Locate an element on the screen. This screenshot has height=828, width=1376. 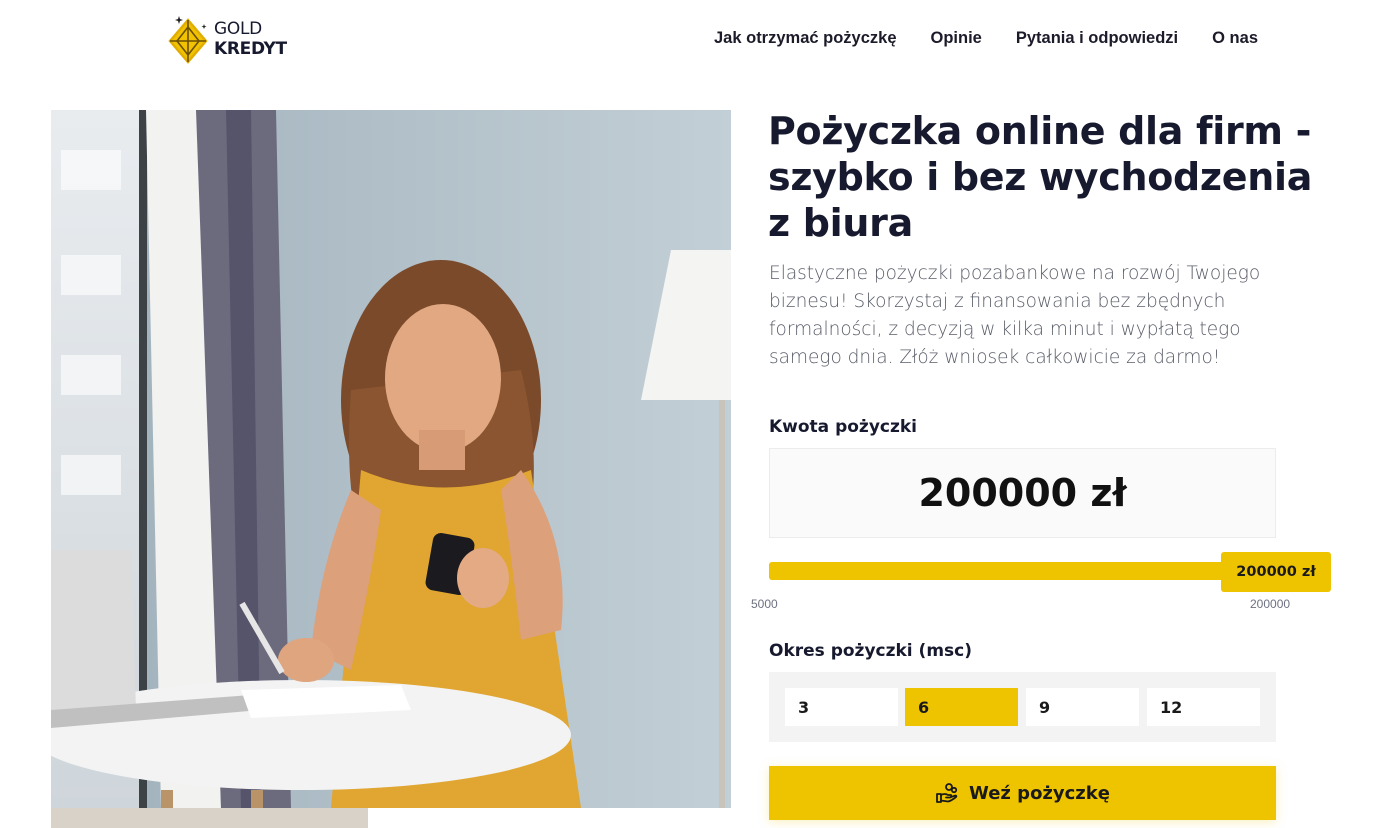
amount-value: 200000 zł is located at coordinates (1022, 493).